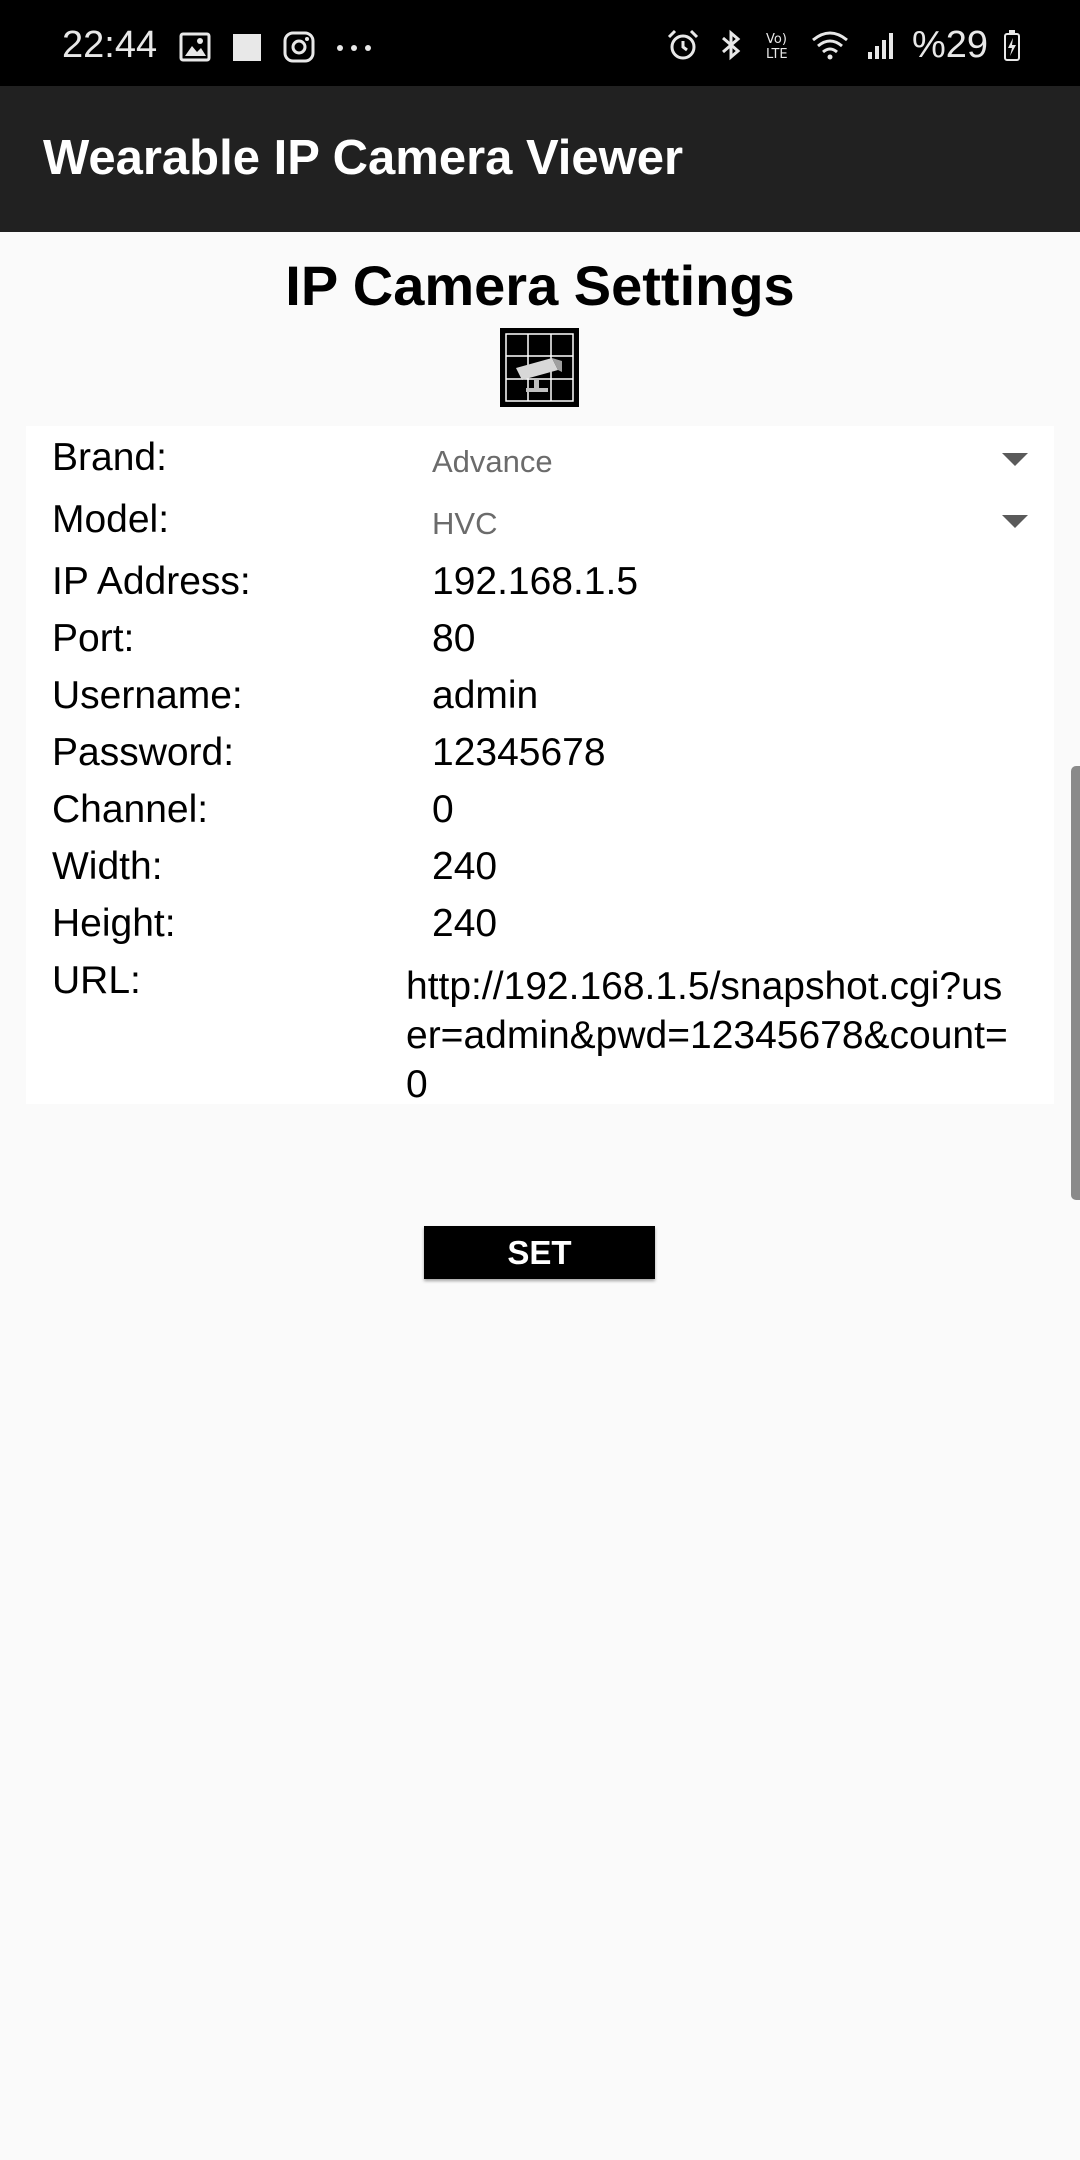 This screenshot has width=1080, height=2160. Describe the element at coordinates (731, 45) in the screenshot. I see `bluetooth-icon` at that location.